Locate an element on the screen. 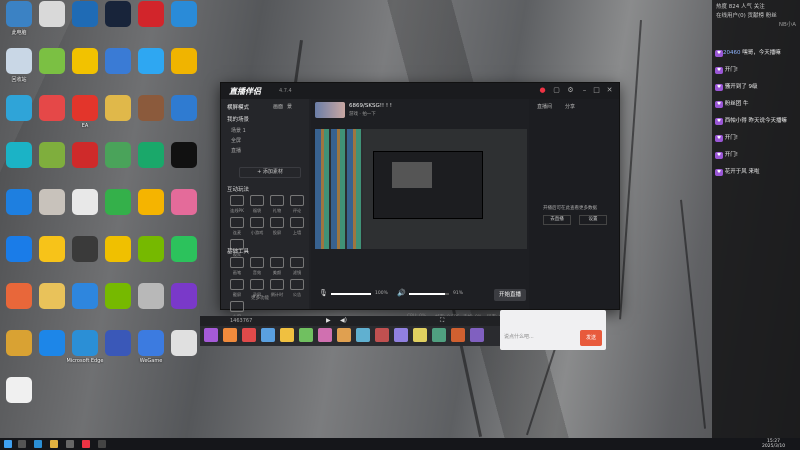 The width and height of the screenshot is (800, 450). start-icon is located at coordinates (8, 444).